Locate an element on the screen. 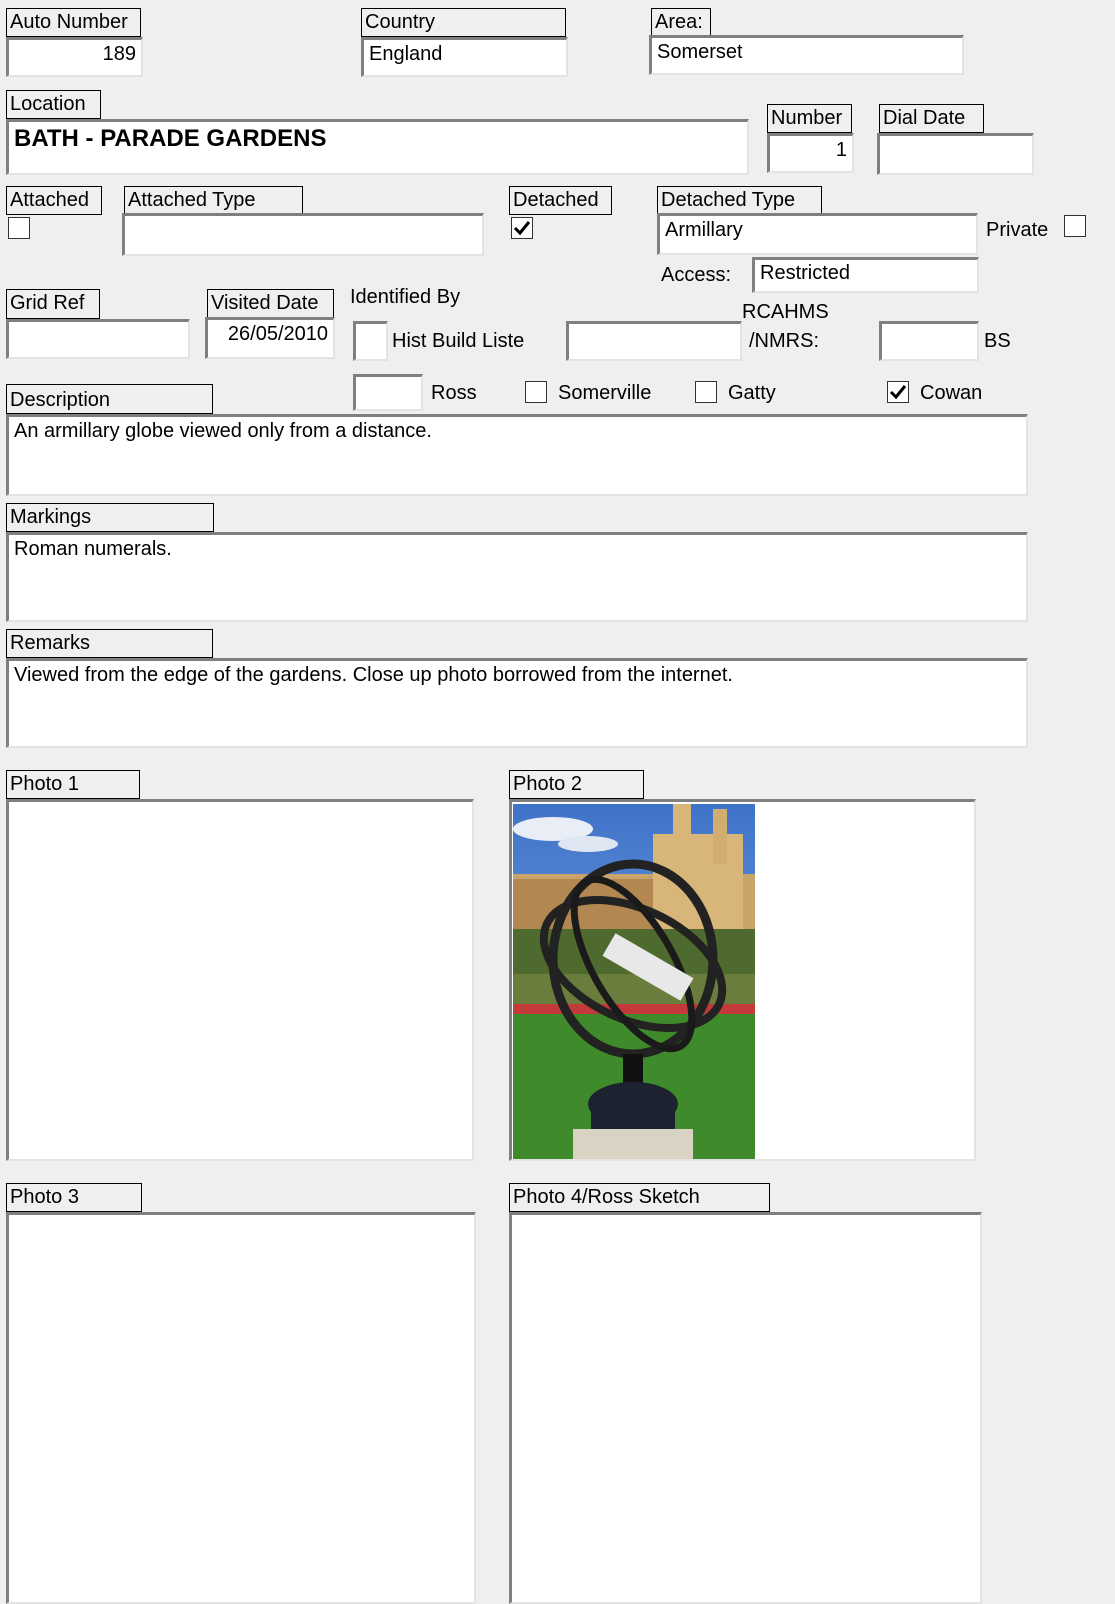 The height and width of the screenshot is (1604, 1115). markings-label: Markings is located at coordinates (110, 517).